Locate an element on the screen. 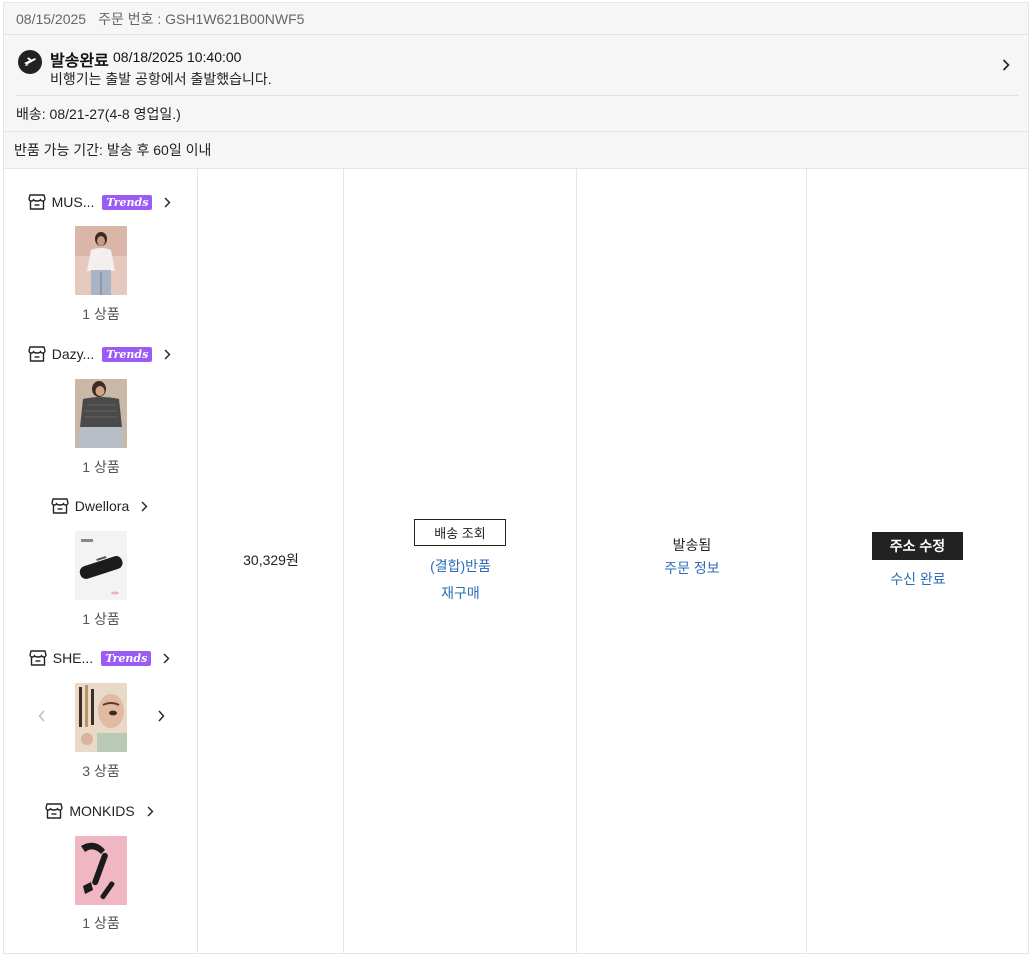 The height and width of the screenshot is (956, 1033). store-name: Dwellora is located at coordinates (102, 506).